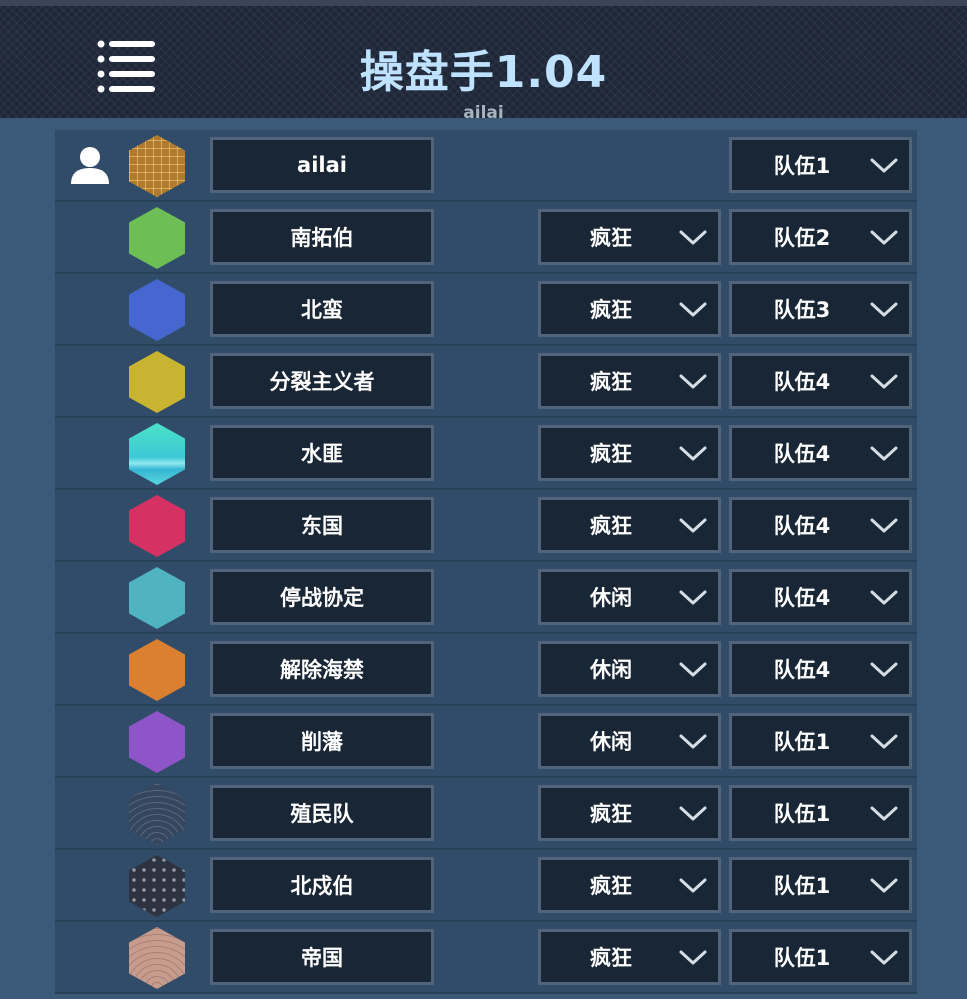  What do you see at coordinates (90, 165) in the screenshot?
I see `user-icon` at bounding box center [90, 165].